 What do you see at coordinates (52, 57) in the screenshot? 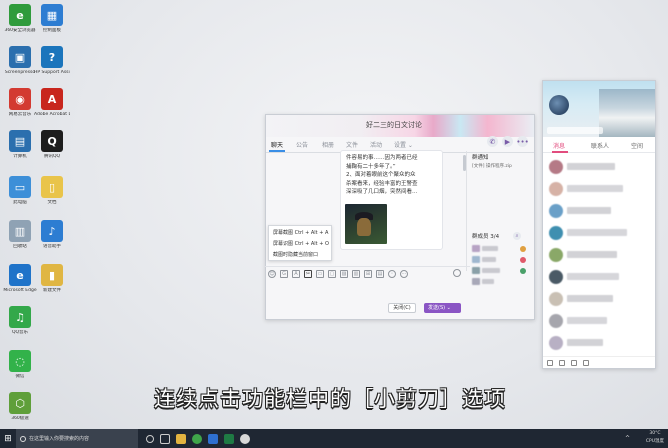
I see `app-icon: ?` at bounding box center [52, 57].